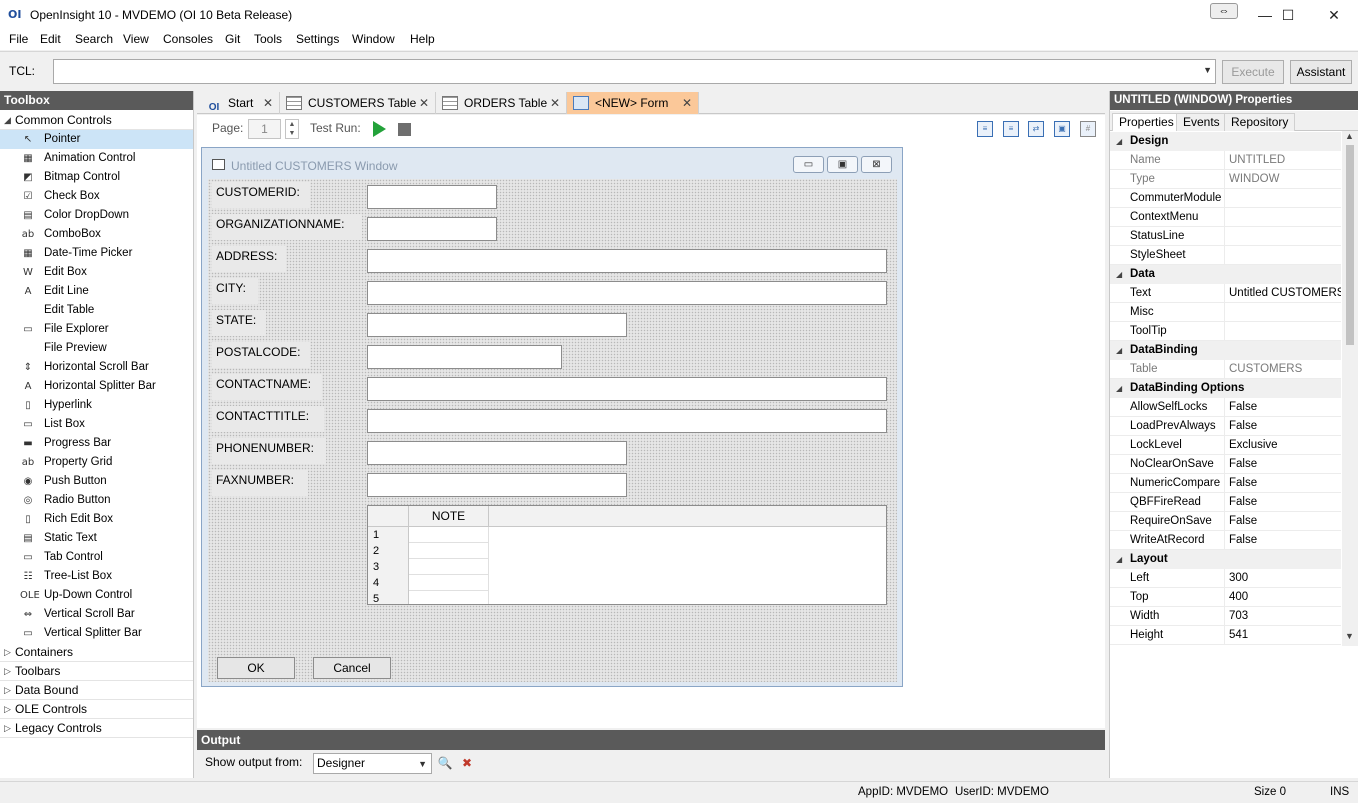 Image resolution: width=1358 pixels, height=803 pixels. Describe the element at coordinates (1201, 122) in the screenshot. I see `tab-events: Events` at that location.